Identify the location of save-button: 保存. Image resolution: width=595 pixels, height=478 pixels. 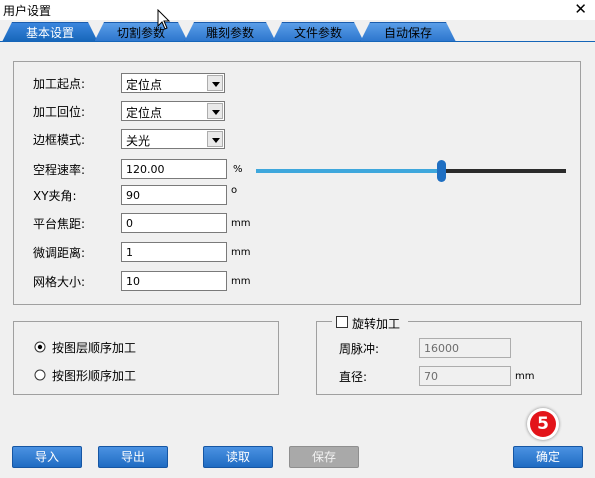
(324, 457).